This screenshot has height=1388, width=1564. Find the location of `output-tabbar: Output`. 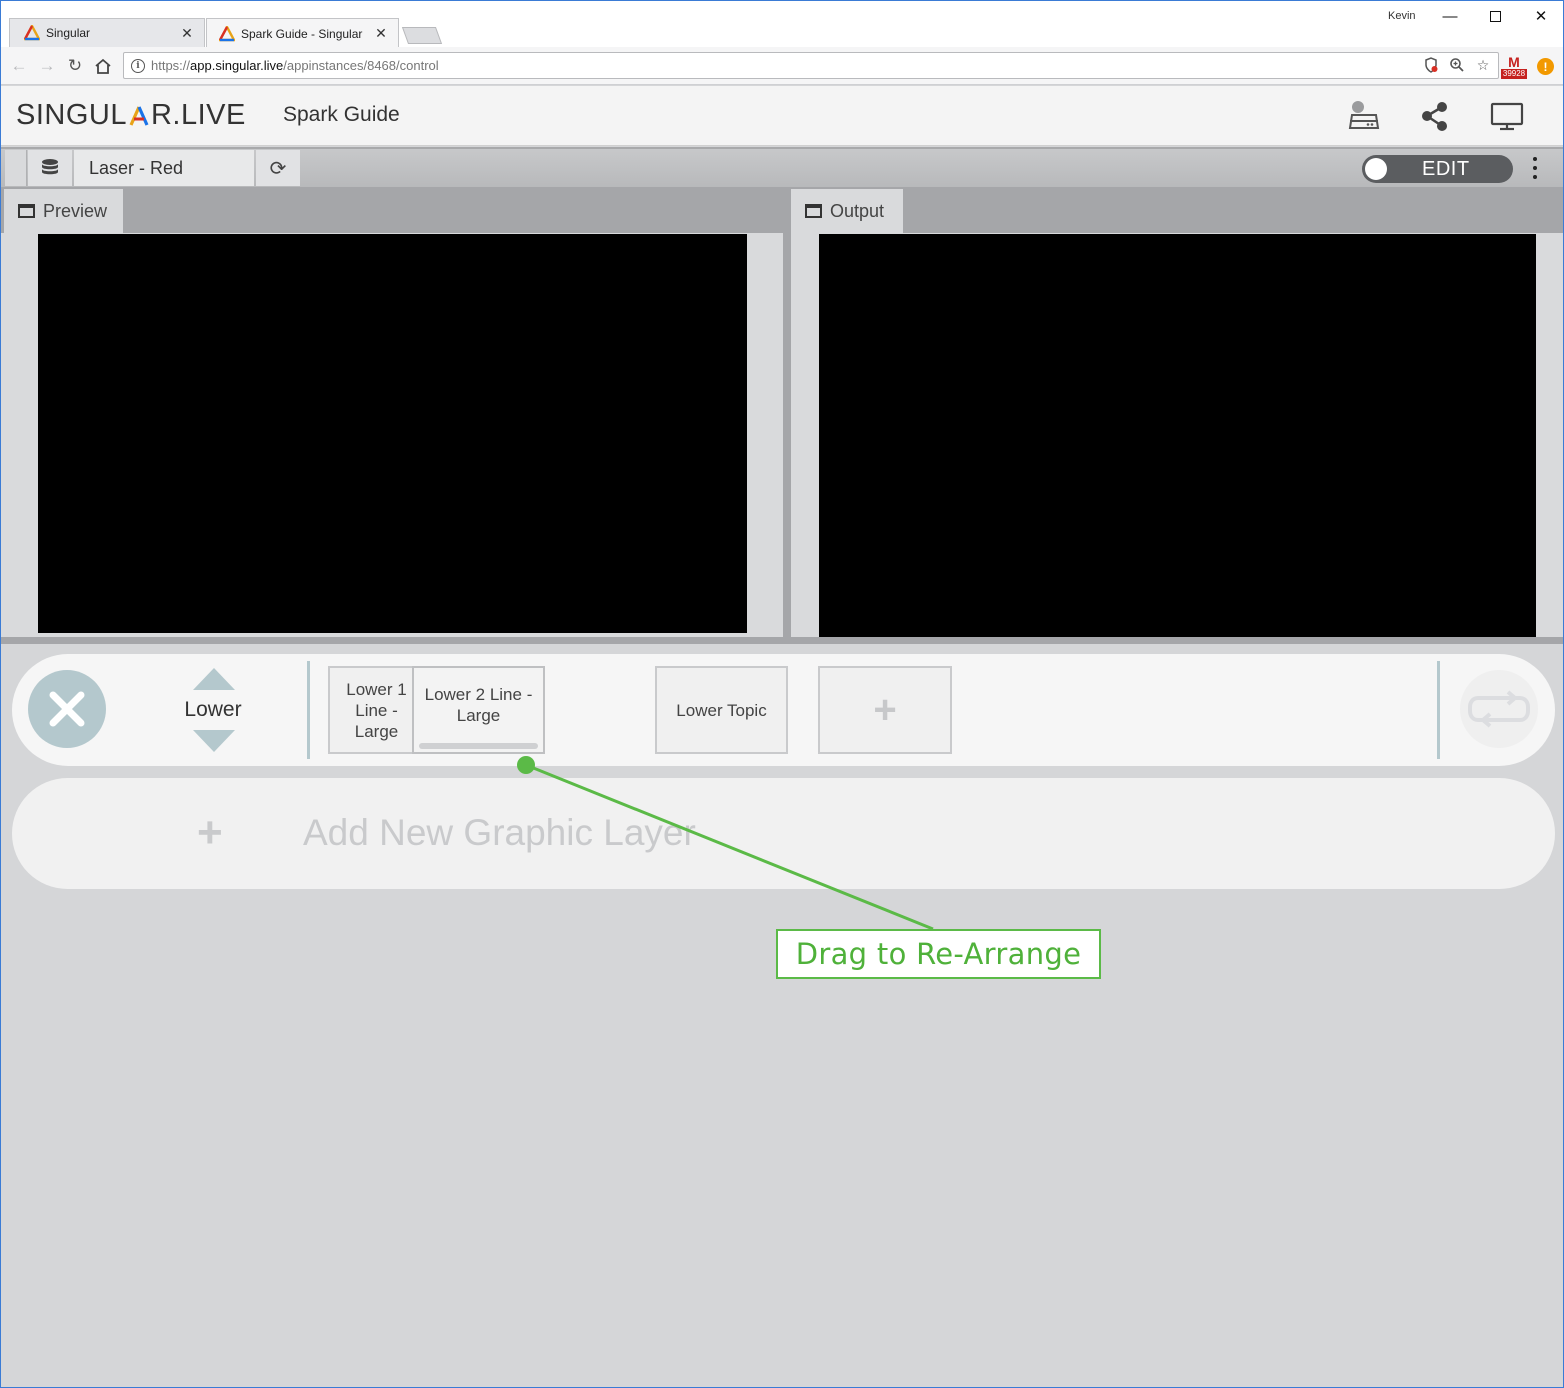

output-tabbar: Output is located at coordinates (1177, 210).